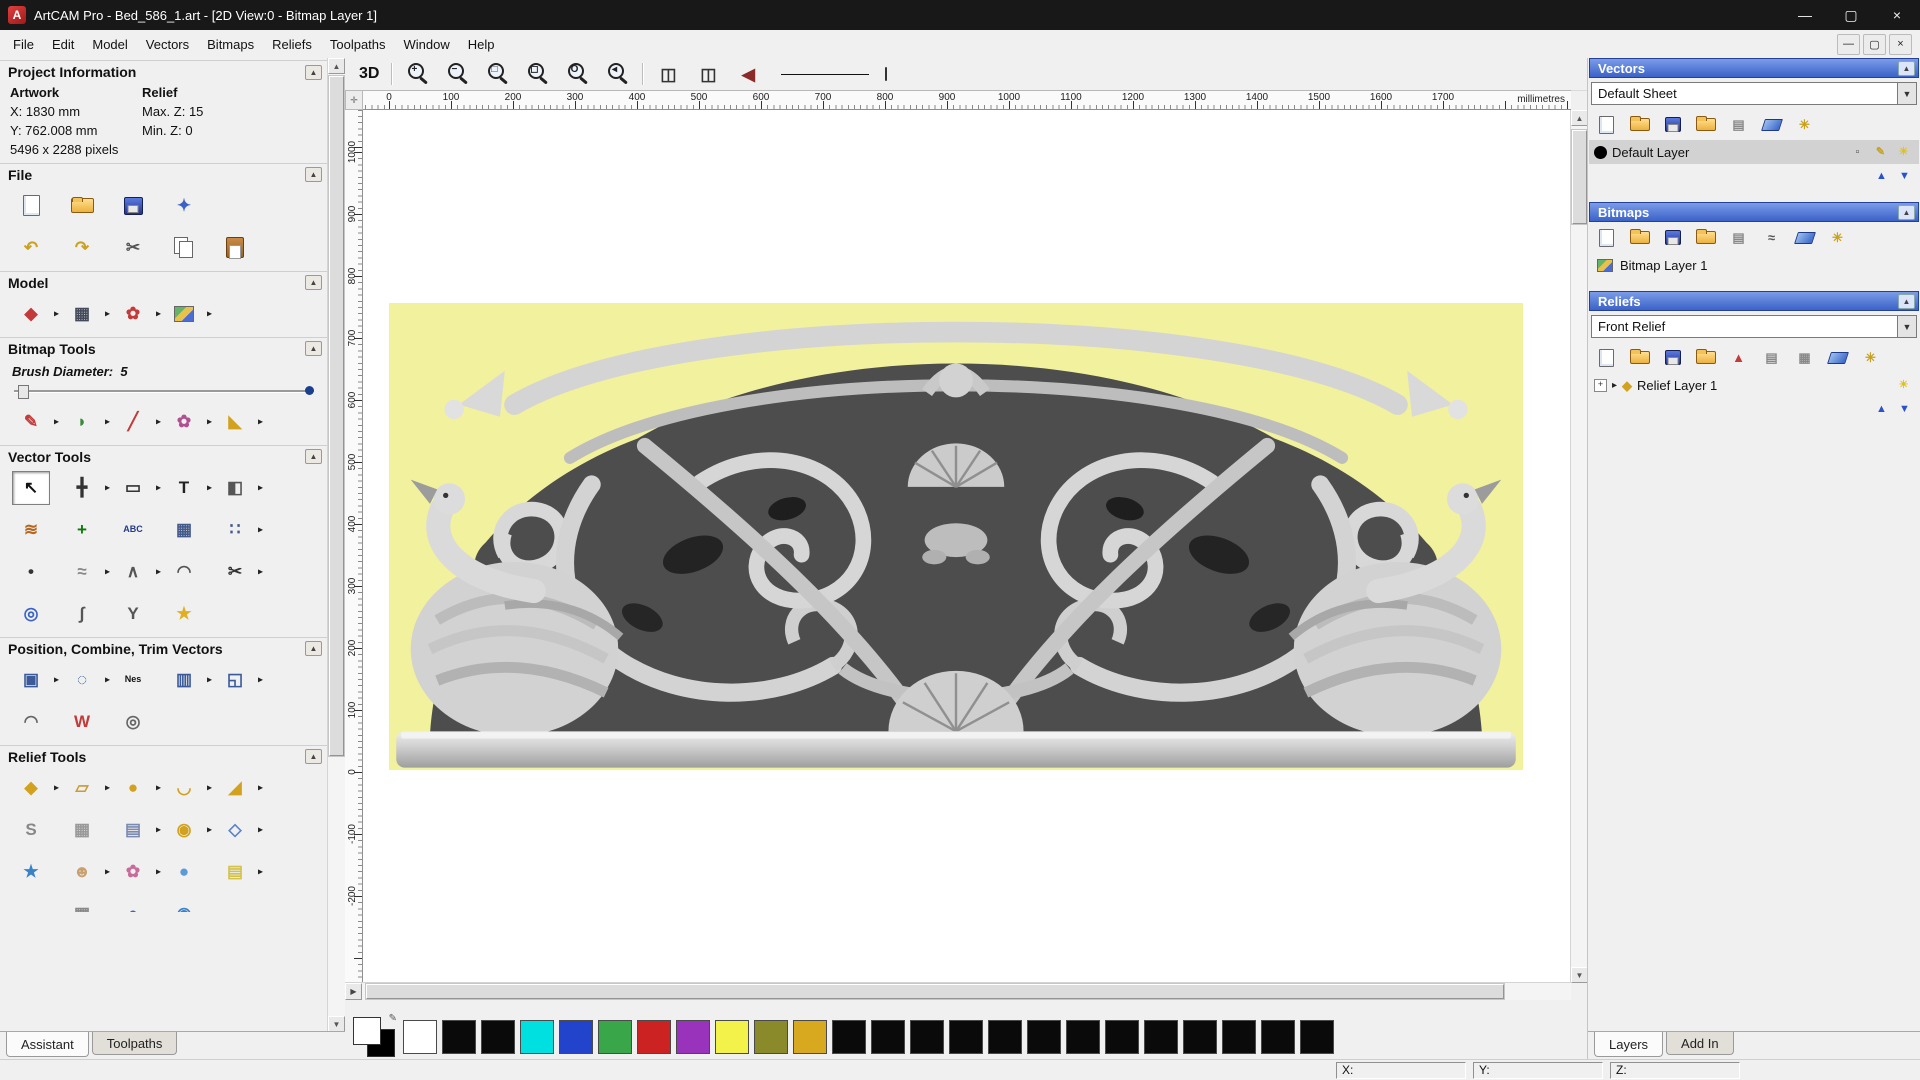  What do you see at coordinates (1848, 44) in the screenshot?
I see `mdi-minimize-button: —` at bounding box center [1848, 44].